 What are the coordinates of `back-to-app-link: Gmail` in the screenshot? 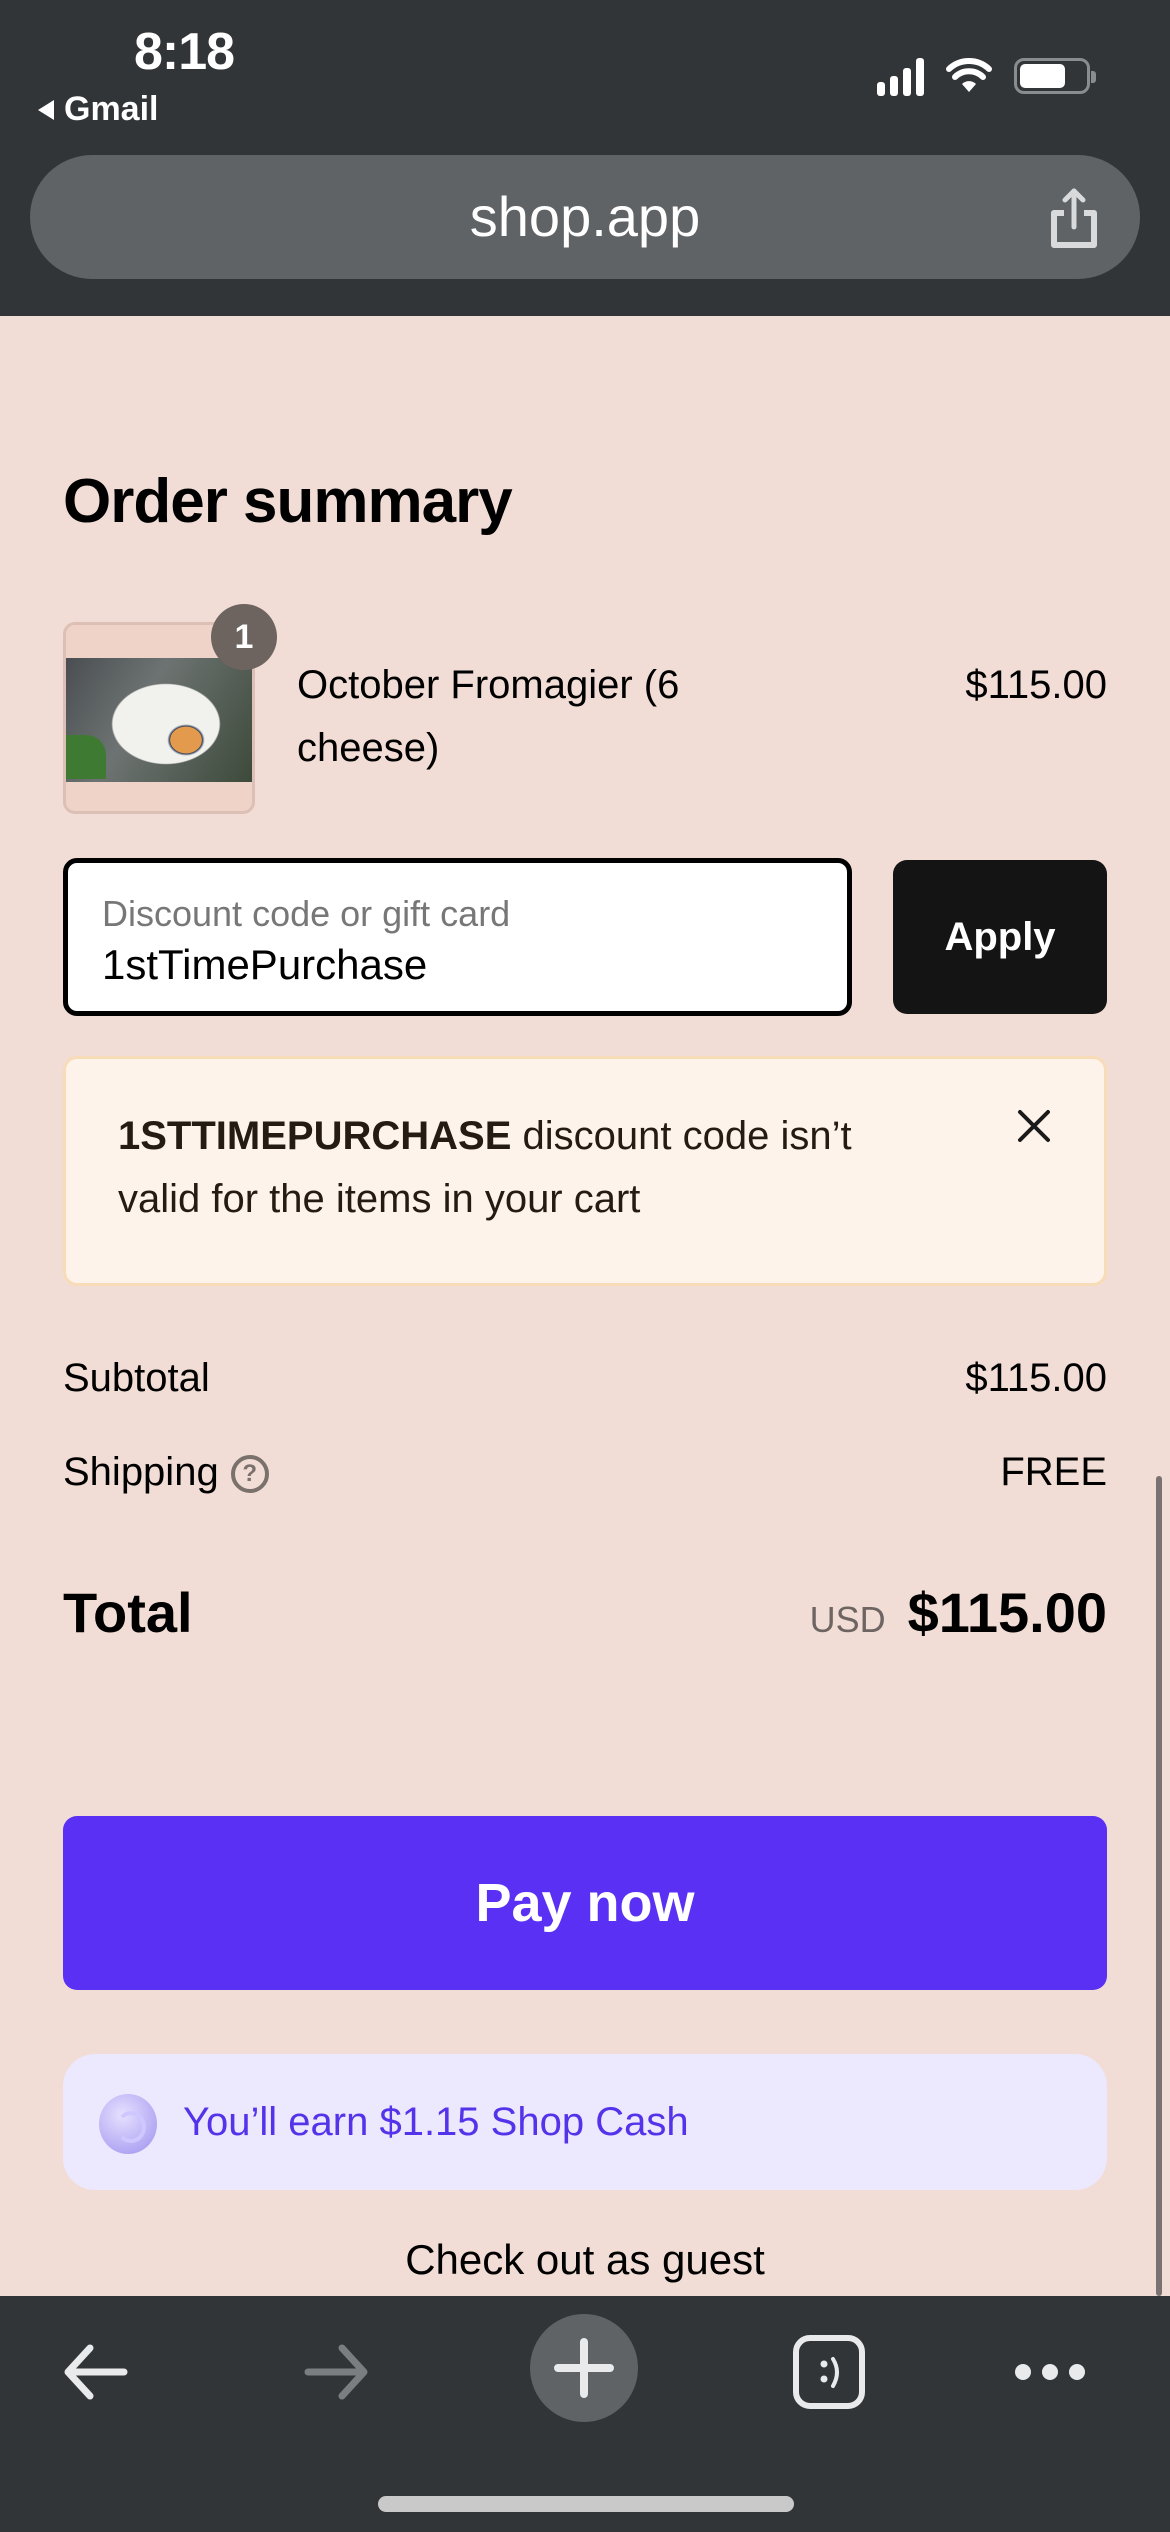 It's located at (98, 109).